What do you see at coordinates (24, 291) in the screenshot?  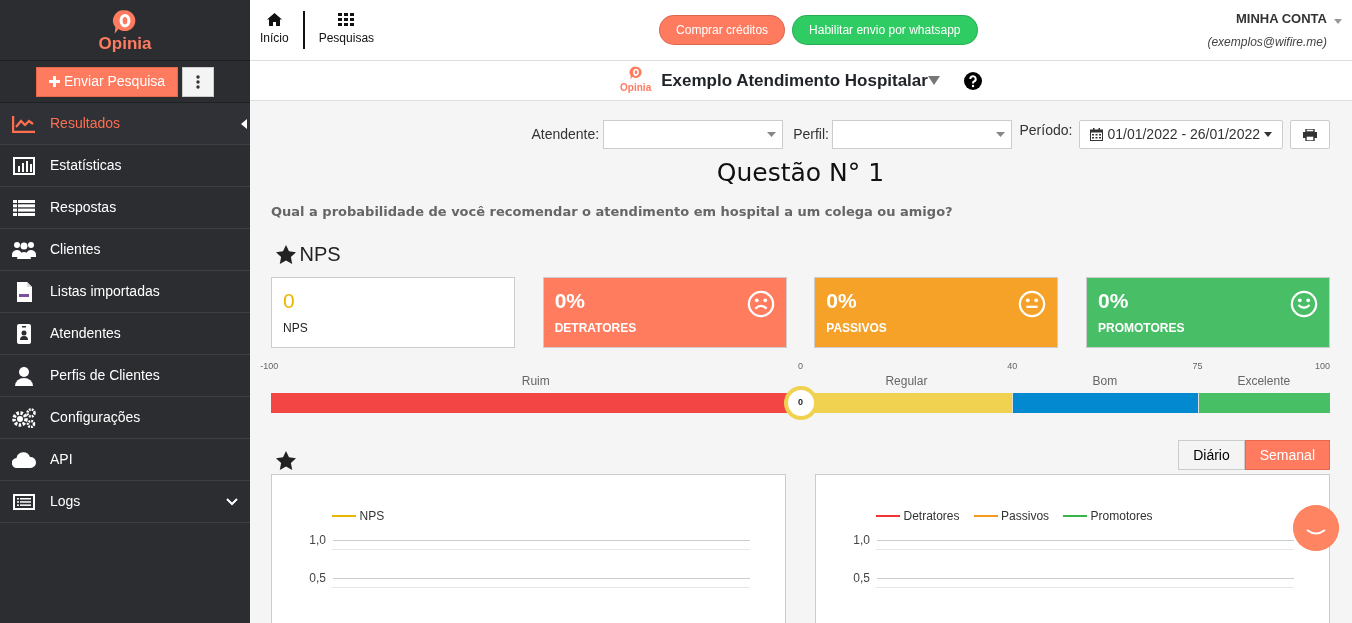 I see `file-icon` at bounding box center [24, 291].